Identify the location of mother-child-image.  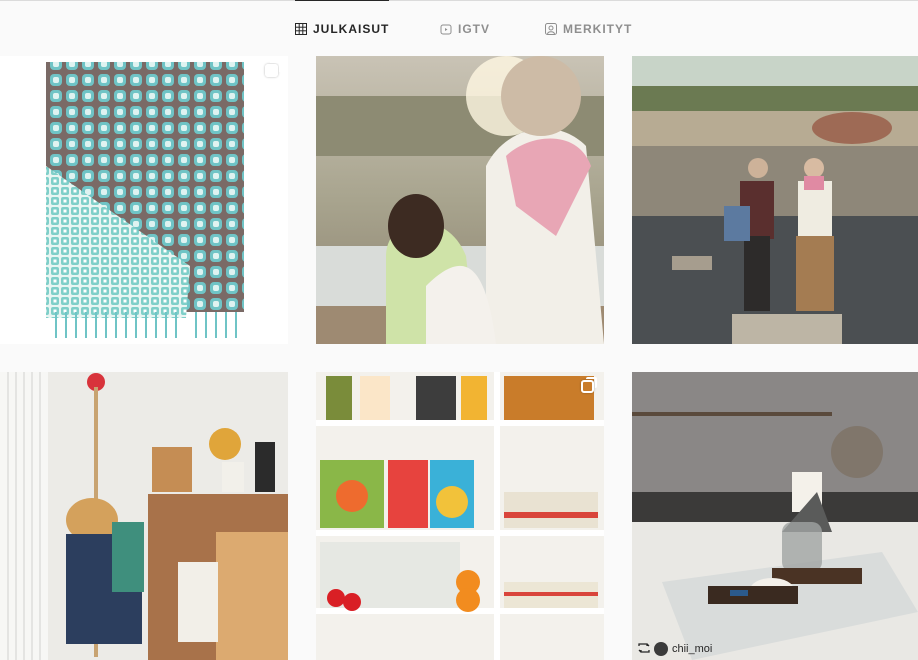
(460, 200).